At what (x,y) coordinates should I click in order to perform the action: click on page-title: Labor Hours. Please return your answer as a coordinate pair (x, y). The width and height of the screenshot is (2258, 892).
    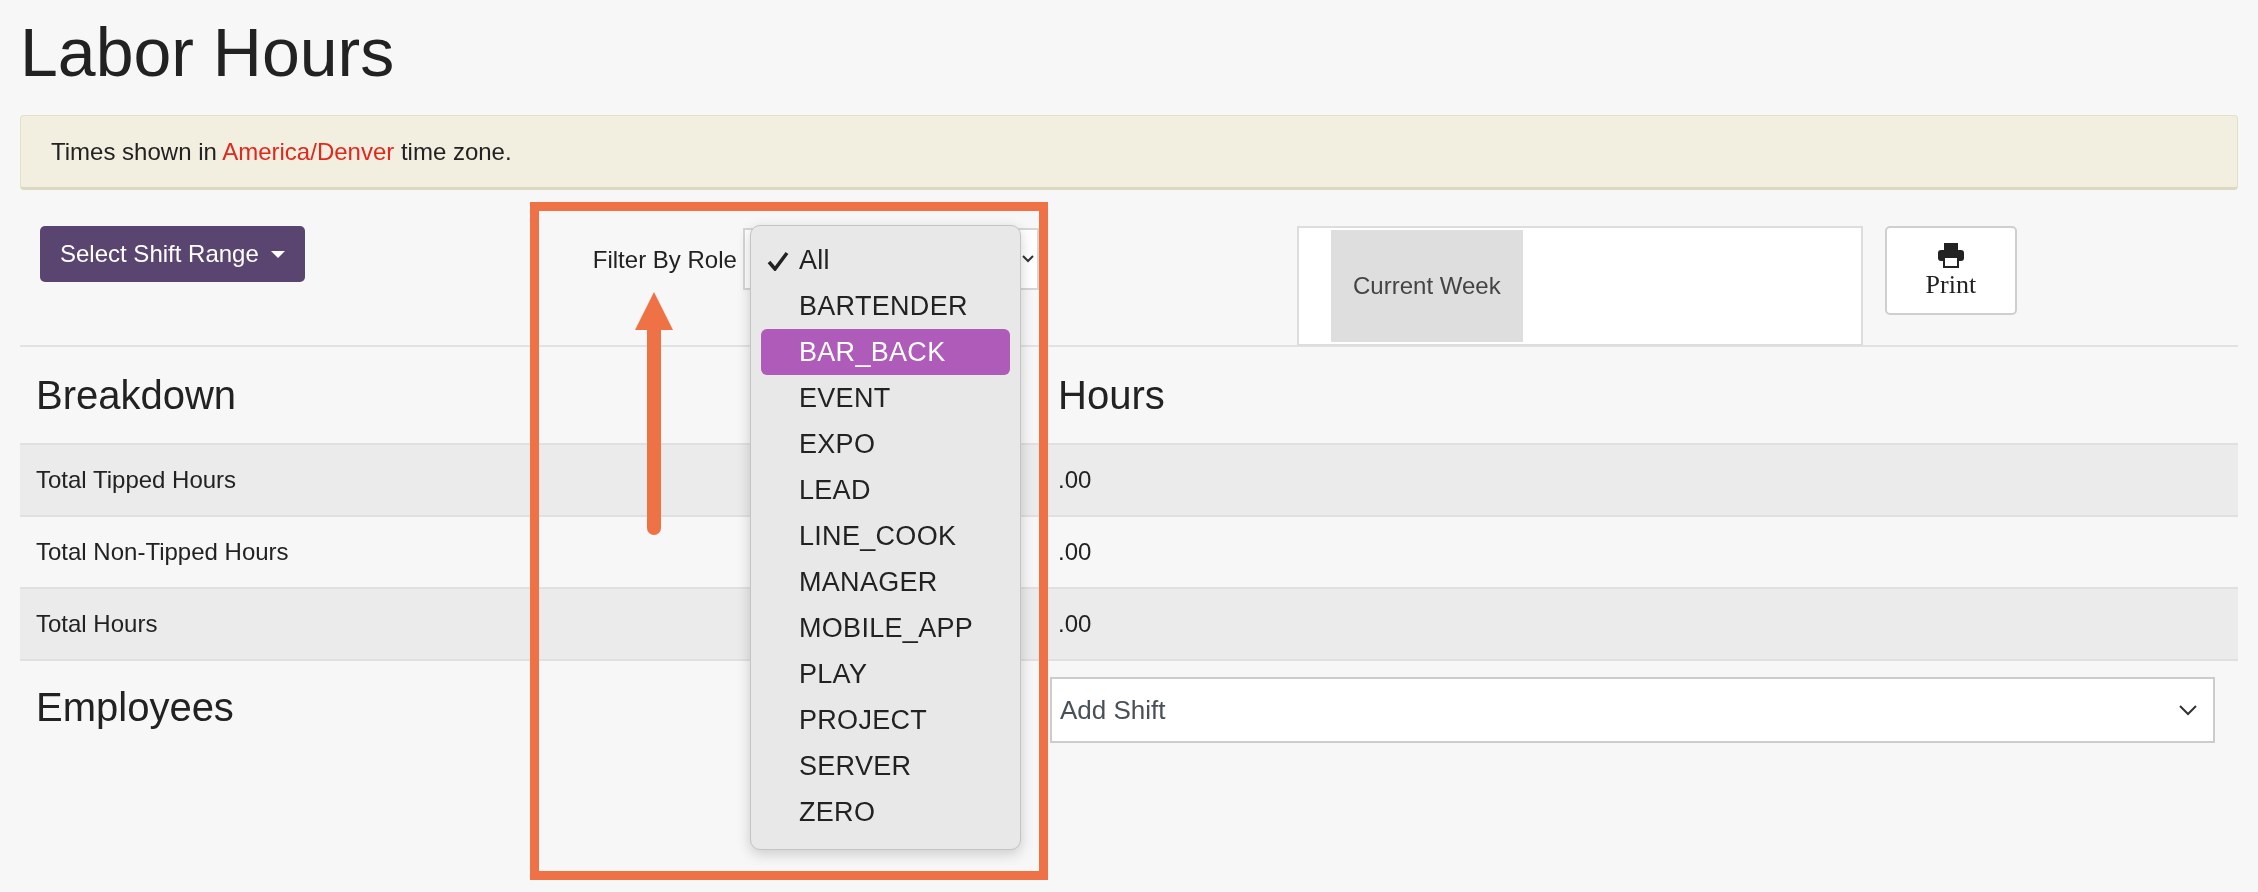
    Looking at the image, I should click on (208, 52).